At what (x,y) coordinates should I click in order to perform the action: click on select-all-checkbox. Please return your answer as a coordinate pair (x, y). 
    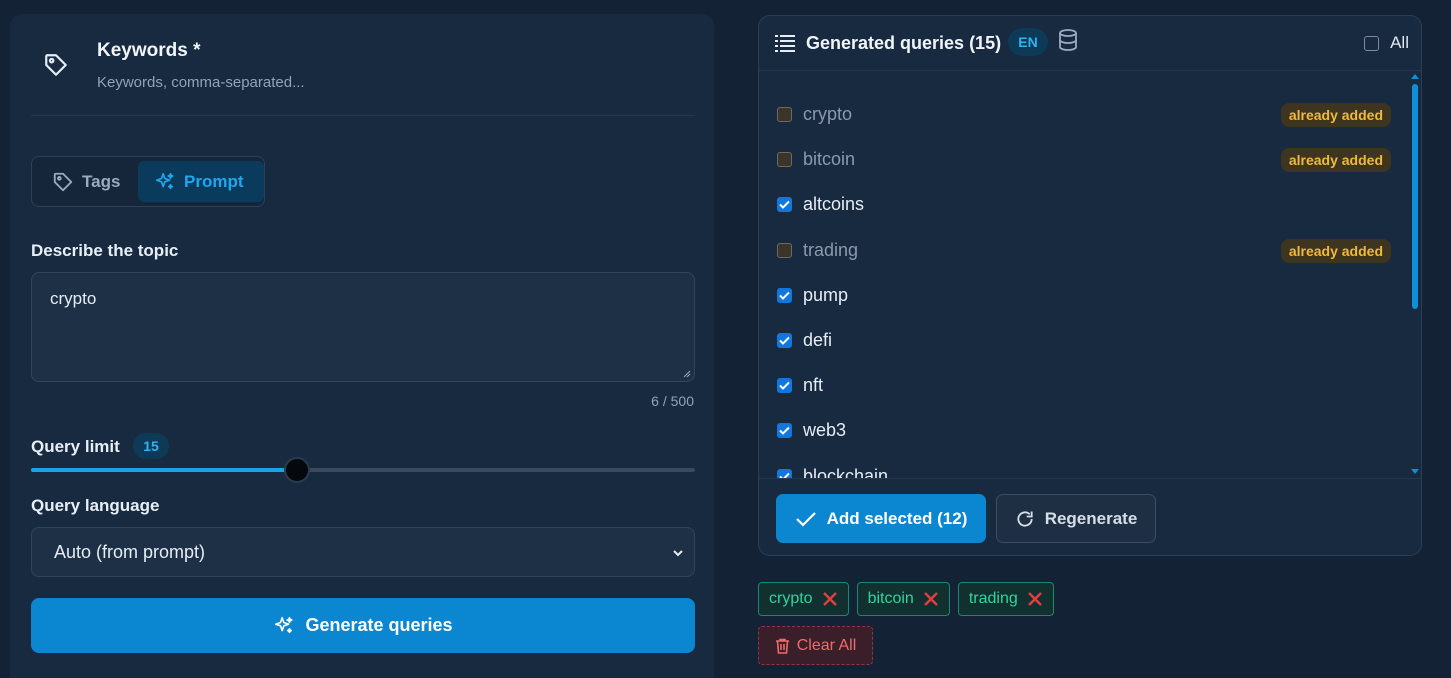
    Looking at the image, I should click on (1372, 43).